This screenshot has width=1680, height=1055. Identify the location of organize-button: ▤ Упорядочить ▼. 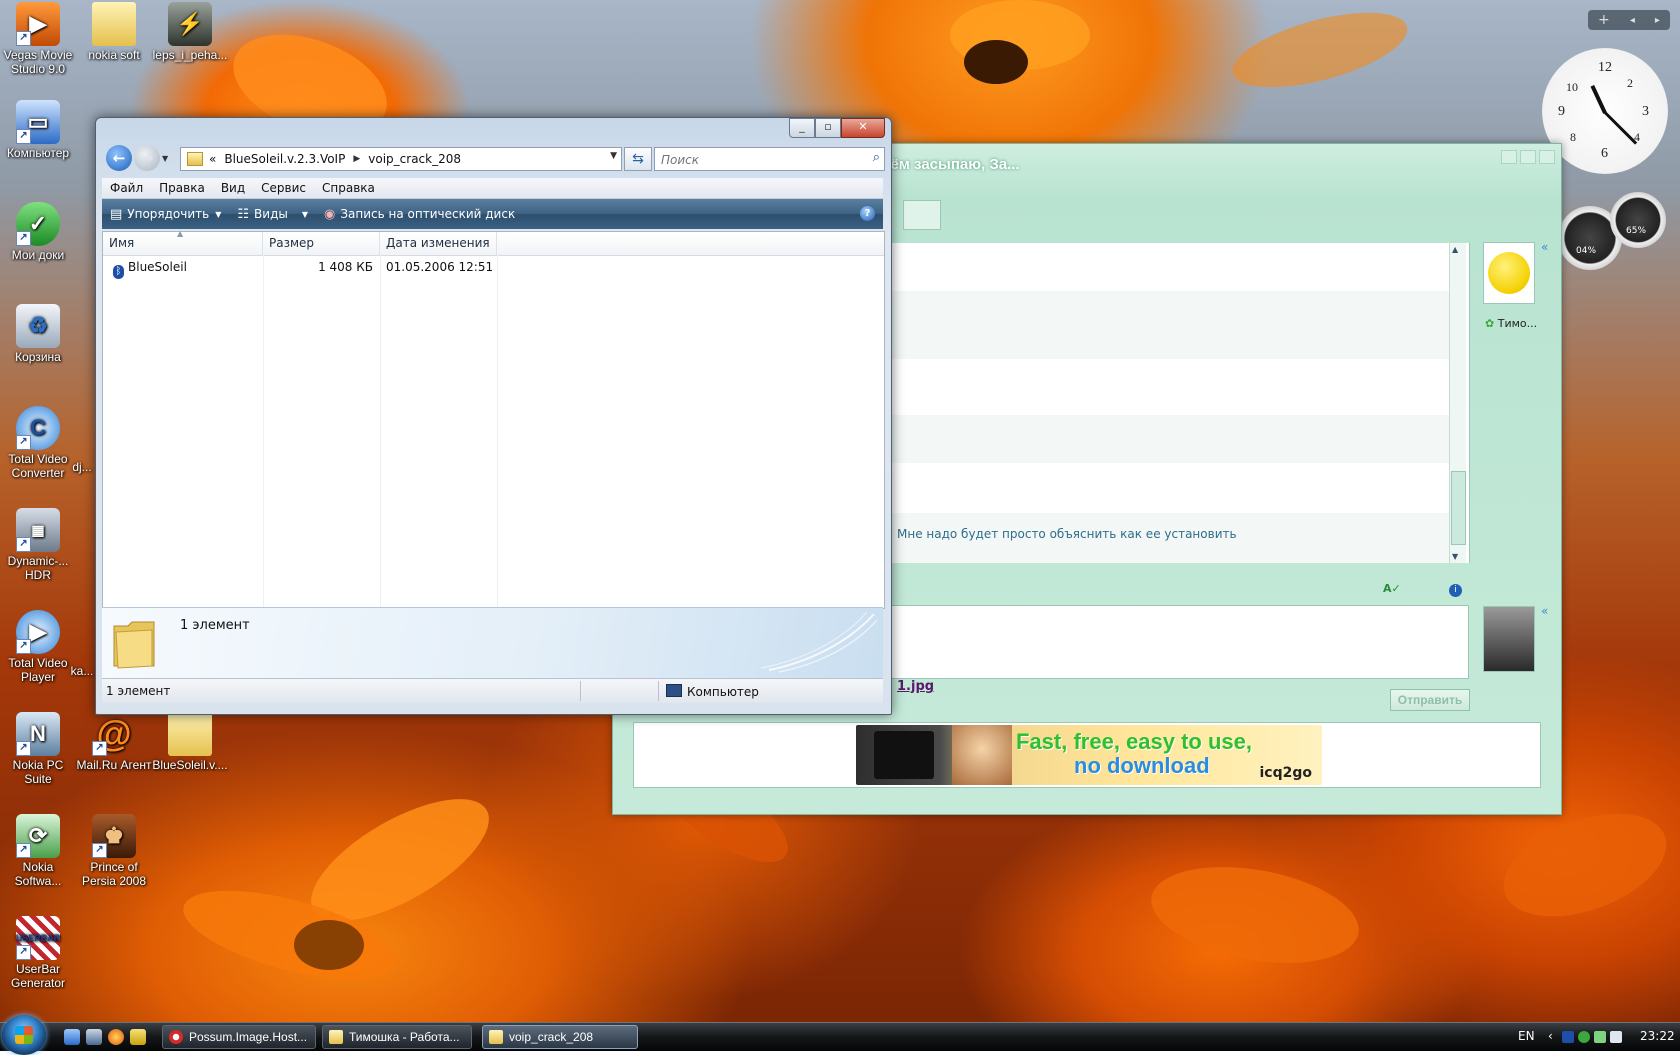
(165, 214).